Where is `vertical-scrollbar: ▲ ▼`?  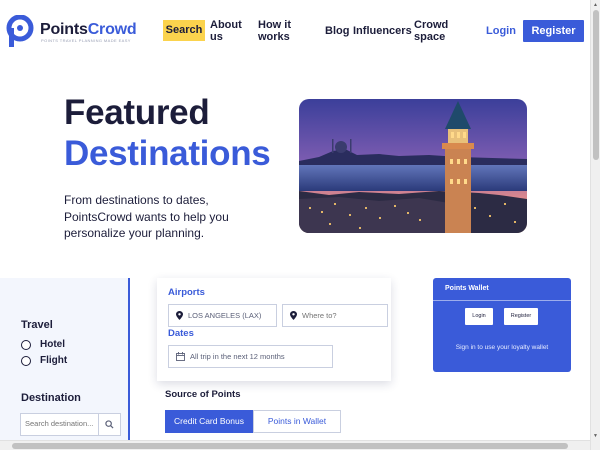 vertical-scrollbar: ▲ ▼ is located at coordinates (595, 225).